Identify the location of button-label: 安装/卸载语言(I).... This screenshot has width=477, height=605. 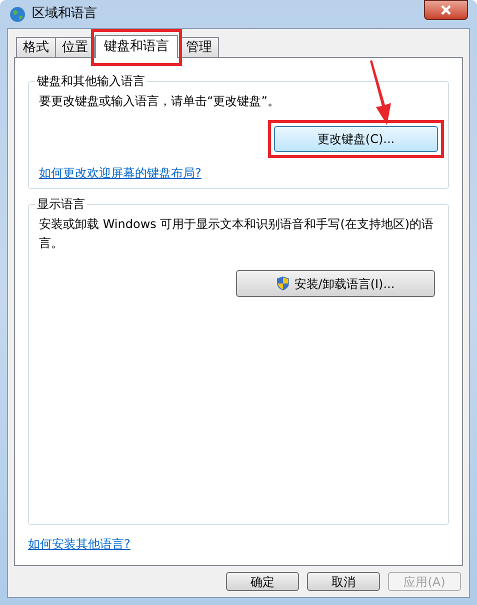
(344, 284).